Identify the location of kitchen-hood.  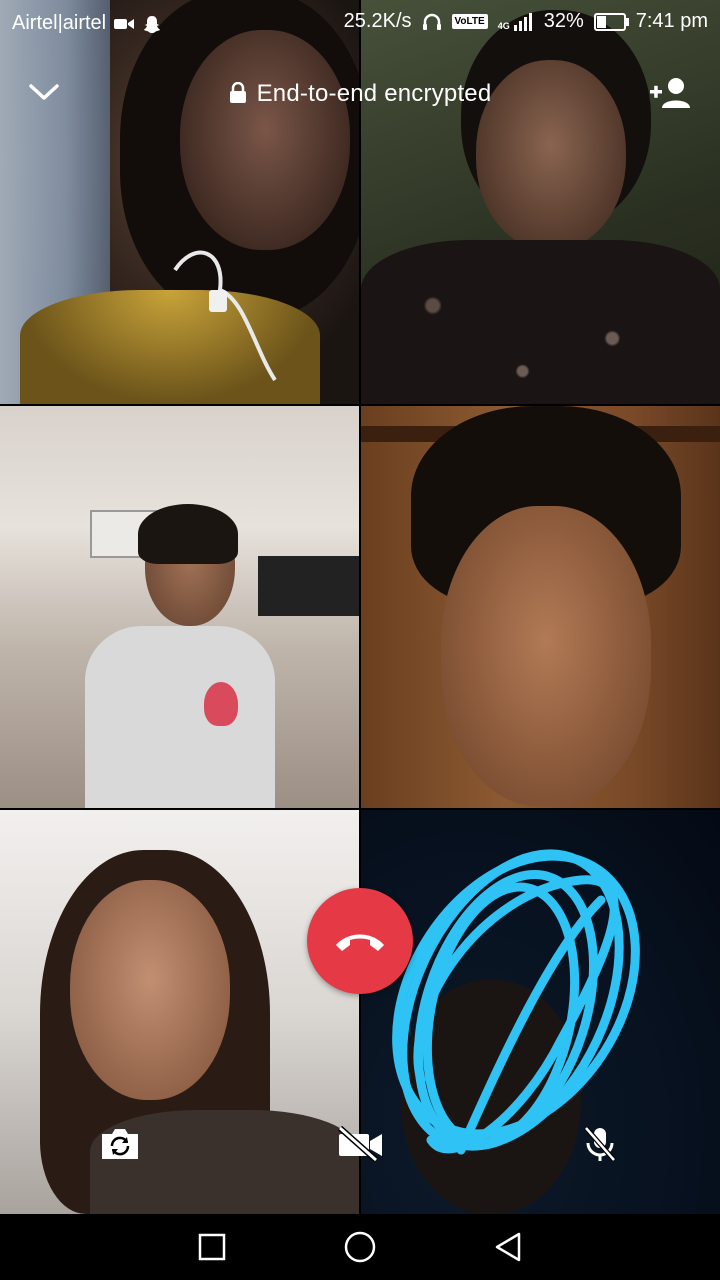
(308, 586).